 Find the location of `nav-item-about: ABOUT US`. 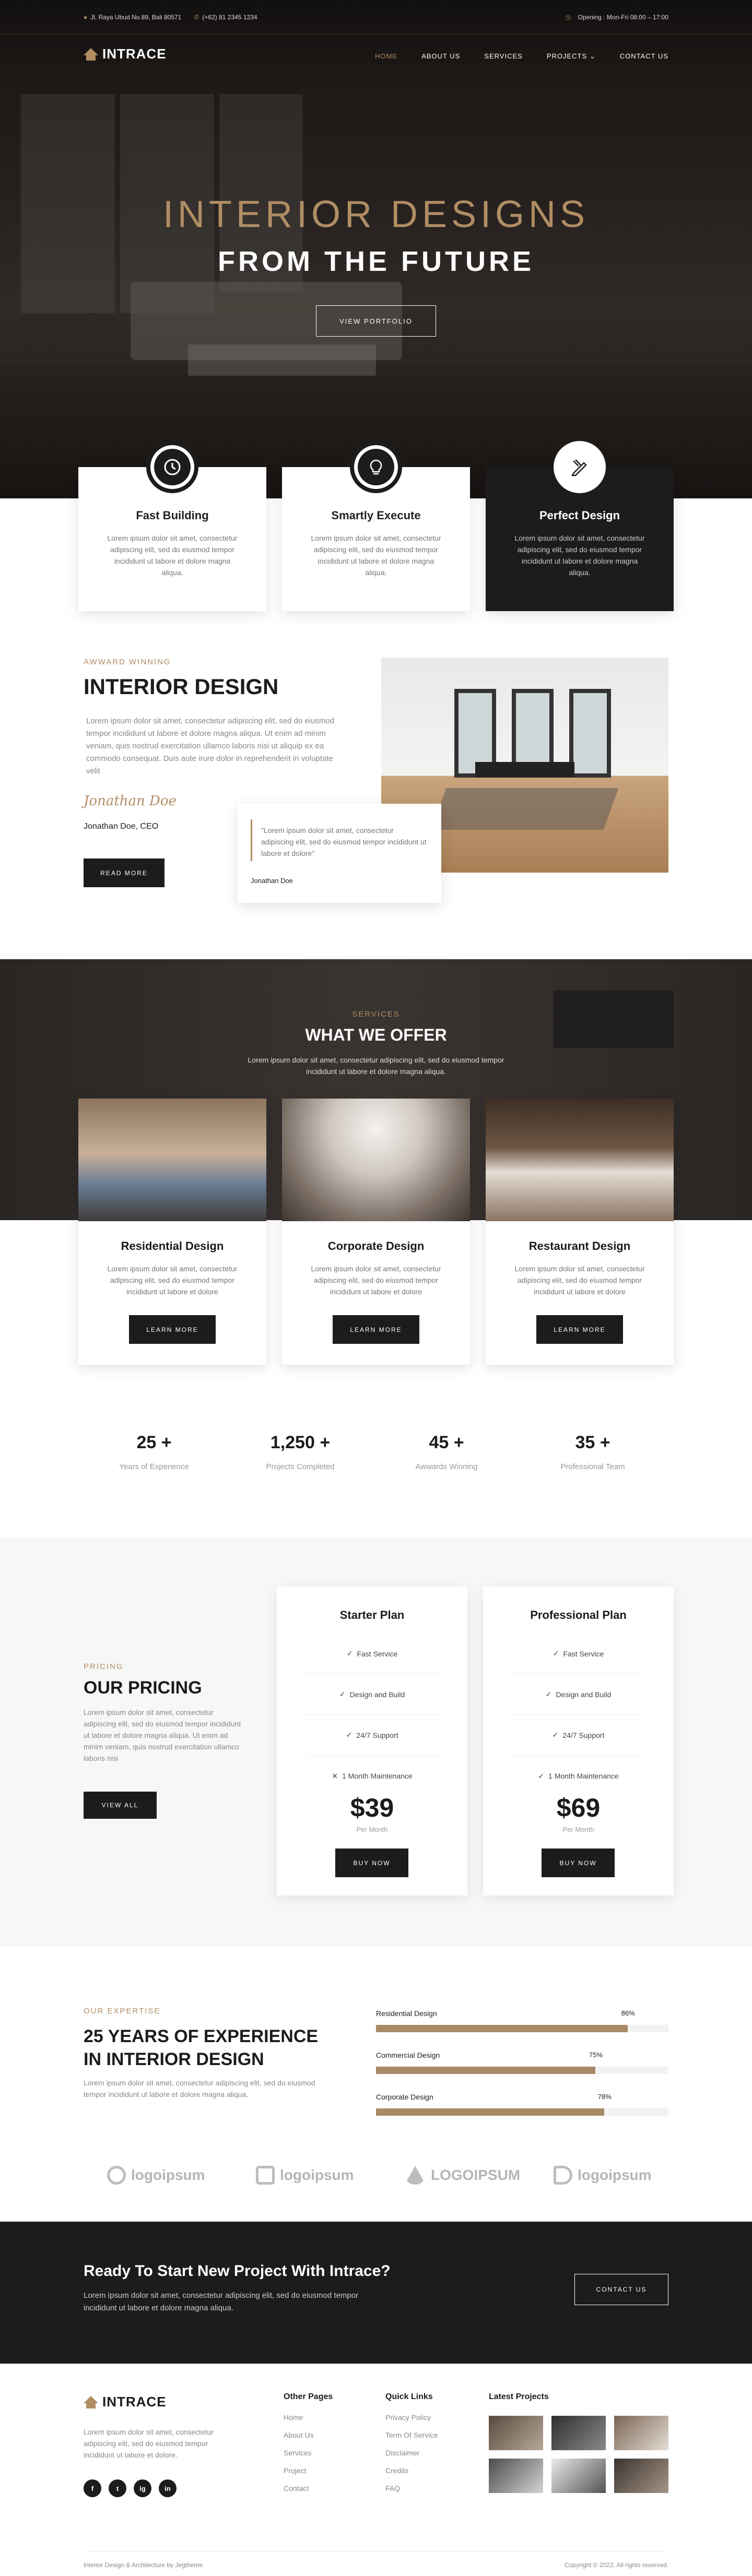

nav-item-about: ABOUT US is located at coordinates (440, 57).